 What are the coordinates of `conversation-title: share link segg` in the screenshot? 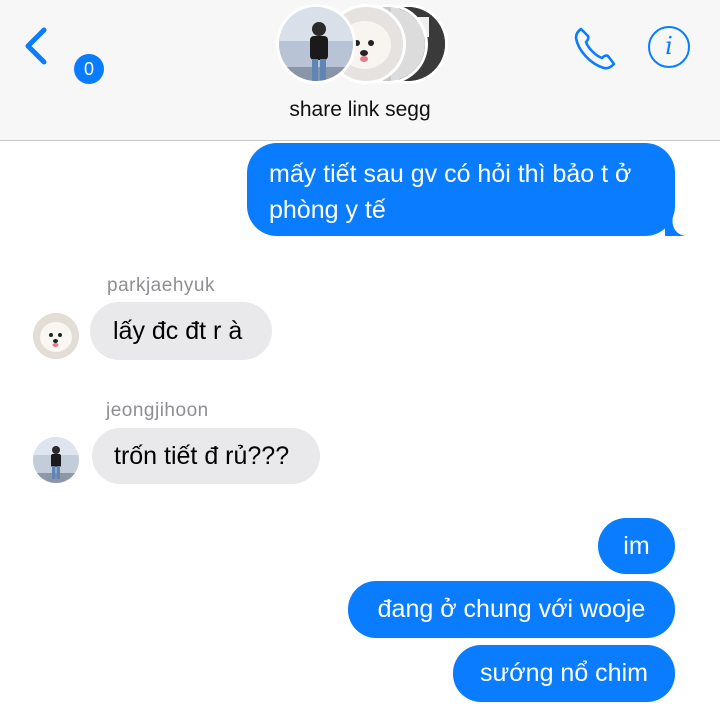 It's located at (360, 110).